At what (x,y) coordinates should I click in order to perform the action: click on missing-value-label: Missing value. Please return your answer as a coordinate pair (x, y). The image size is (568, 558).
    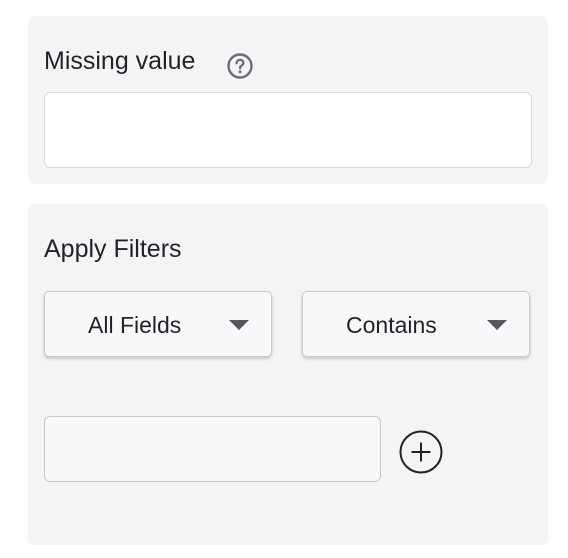
    Looking at the image, I should click on (120, 61).